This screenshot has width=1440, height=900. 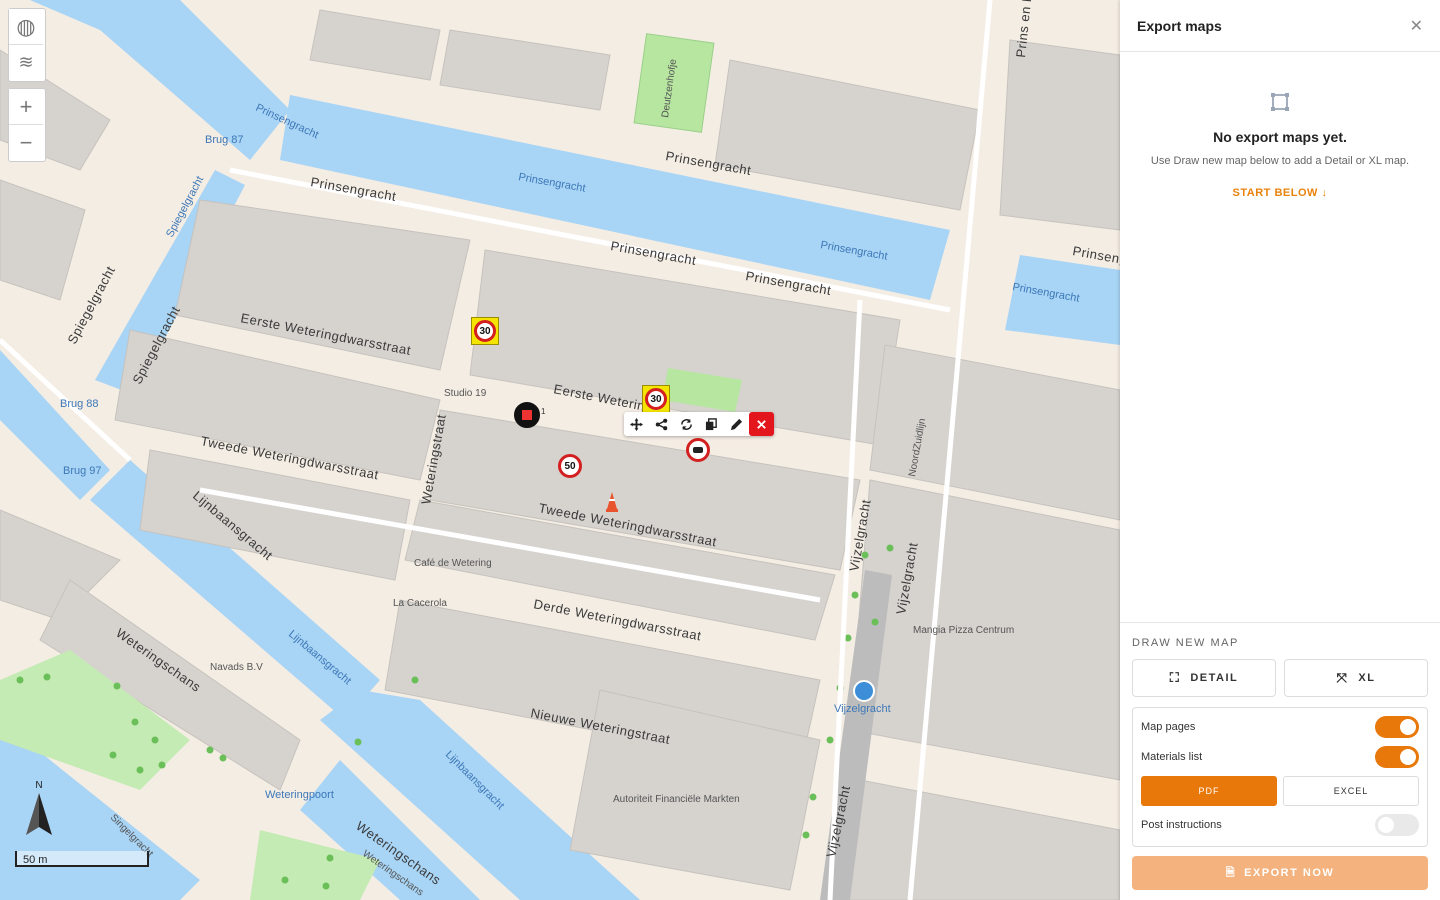 I want to click on pdf-button: PDF, so click(x=1209, y=791).